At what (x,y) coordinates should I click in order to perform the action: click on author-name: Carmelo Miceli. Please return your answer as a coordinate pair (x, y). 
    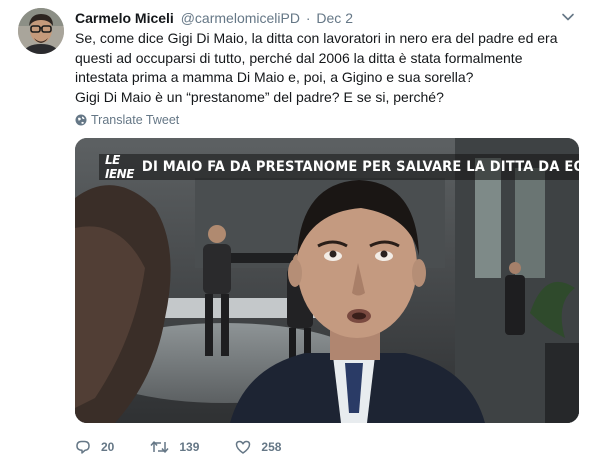
    Looking at the image, I should click on (124, 18).